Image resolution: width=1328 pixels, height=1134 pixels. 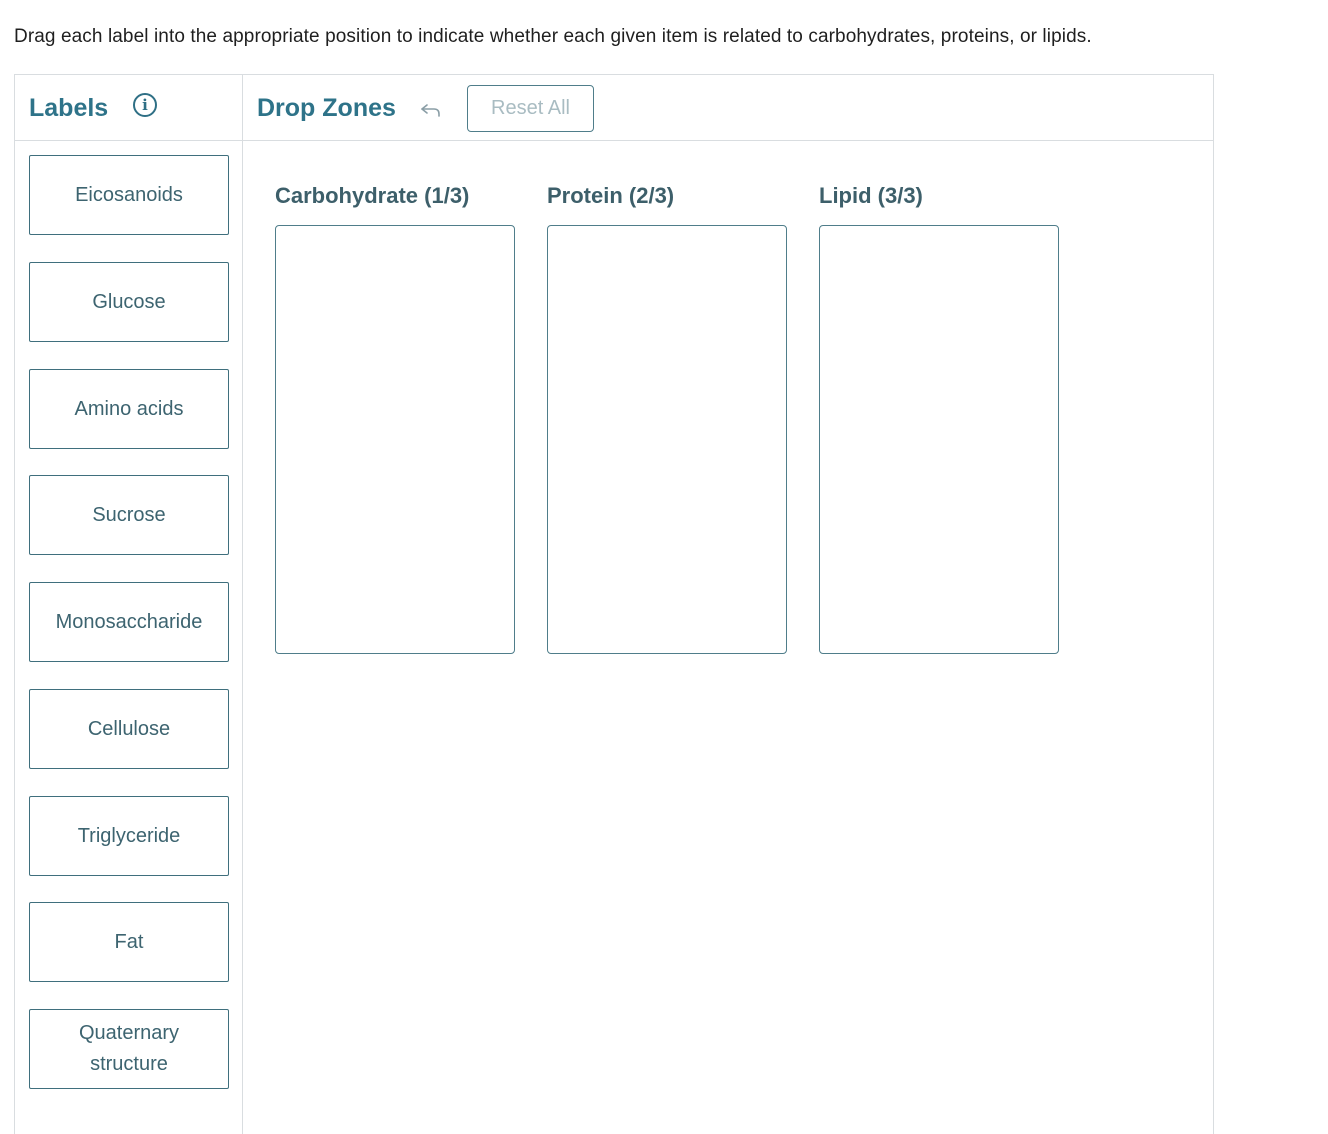 I want to click on zone-title-carbohydrate: Carbohydrate (1/3), so click(x=372, y=195).